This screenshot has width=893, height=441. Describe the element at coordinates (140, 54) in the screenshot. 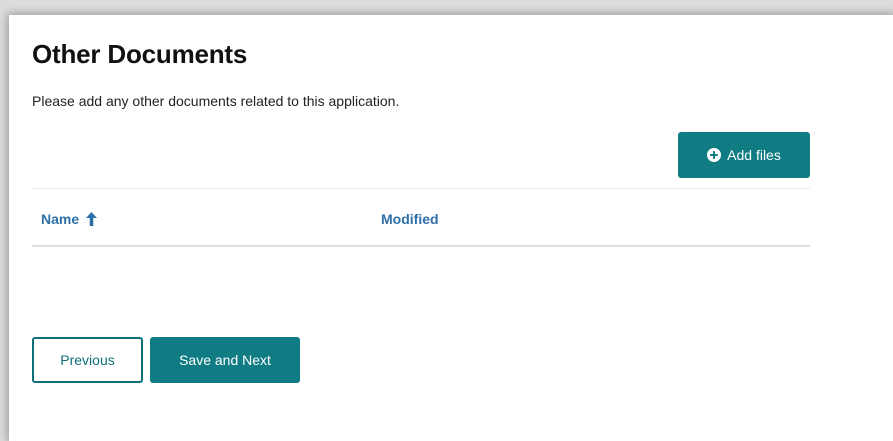

I see `page-title: Other Documents` at that location.